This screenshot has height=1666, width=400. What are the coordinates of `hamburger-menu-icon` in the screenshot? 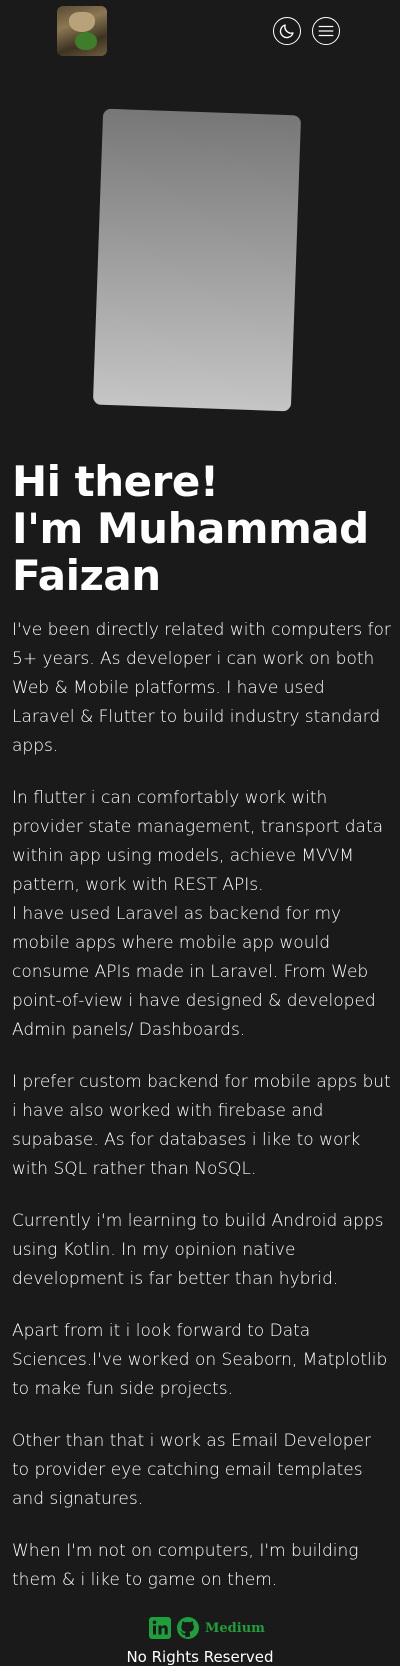 It's located at (326, 31).